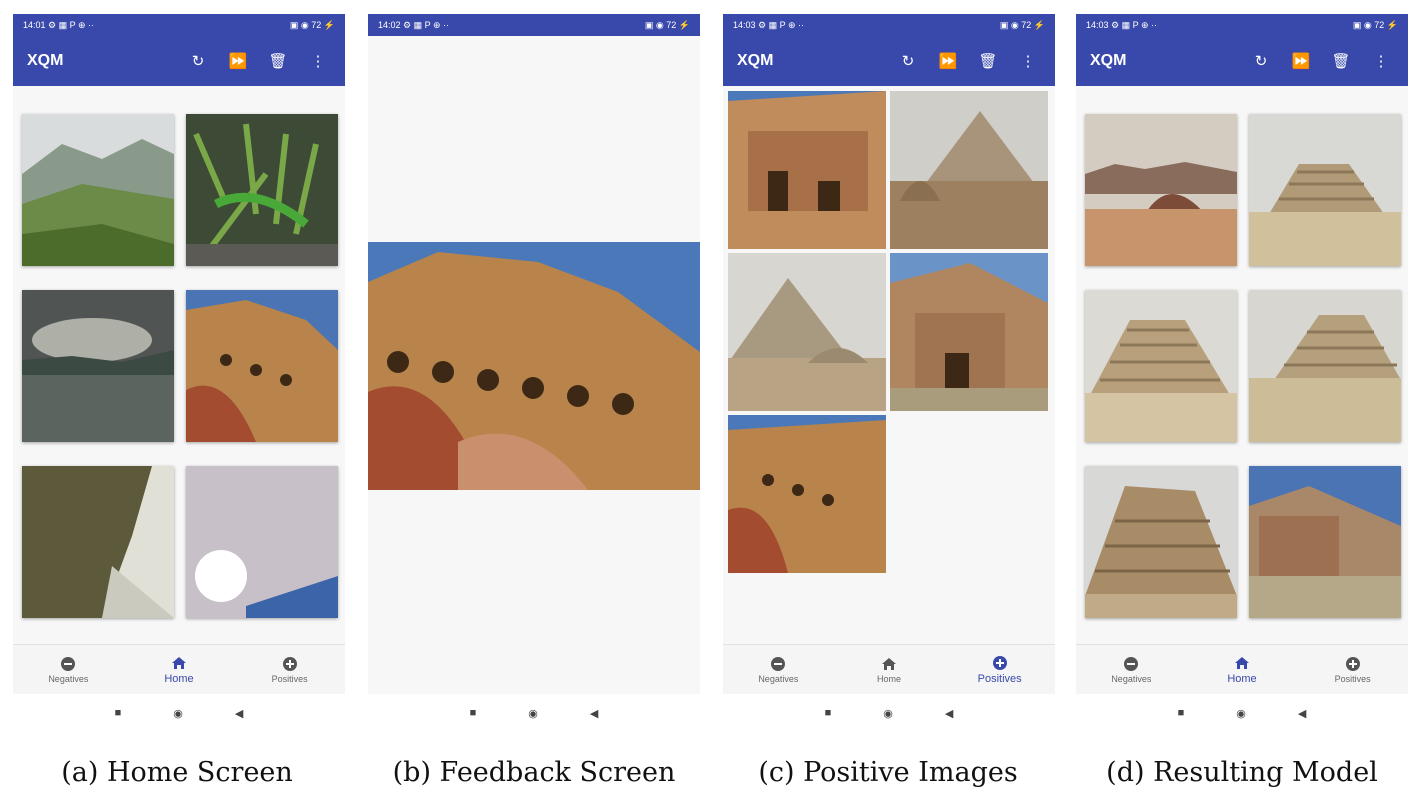 The width and height of the screenshot is (1426, 810). What do you see at coordinates (98, 542) in the screenshot?
I see `image-tile-mossy-rock` at bounding box center [98, 542].